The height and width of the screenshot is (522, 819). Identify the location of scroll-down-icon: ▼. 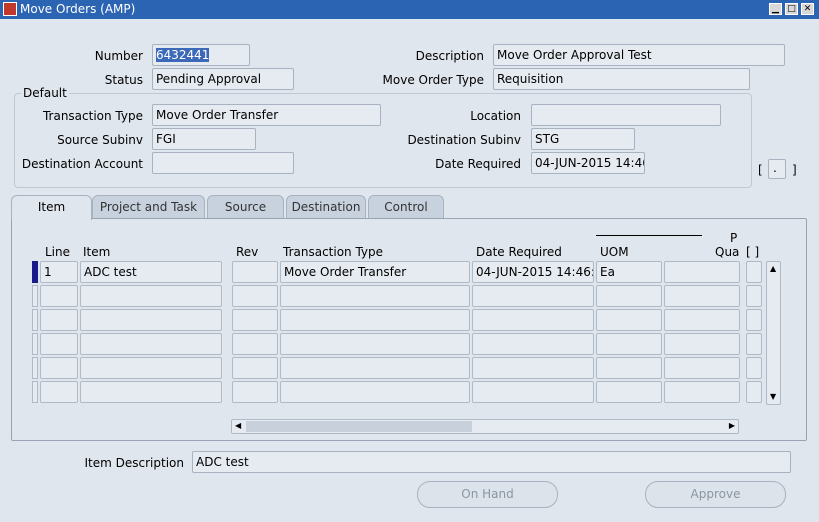
(773, 396).